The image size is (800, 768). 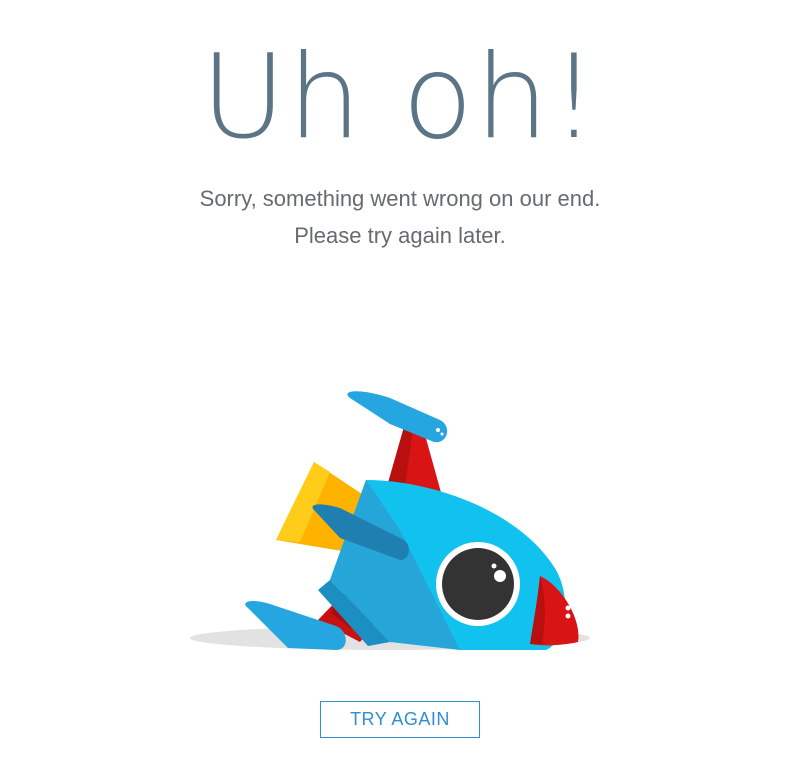 What do you see at coordinates (400, 198) in the screenshot?
I see `error-message-line-1: Sorry, something went wrong on our end.` at bounding box center [400, 198].